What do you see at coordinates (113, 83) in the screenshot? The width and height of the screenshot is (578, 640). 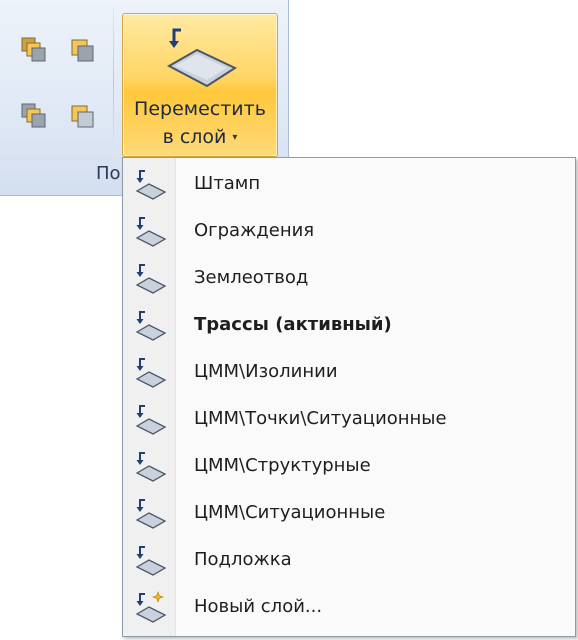 I see `group-separator` at bounding box center [113, 83].